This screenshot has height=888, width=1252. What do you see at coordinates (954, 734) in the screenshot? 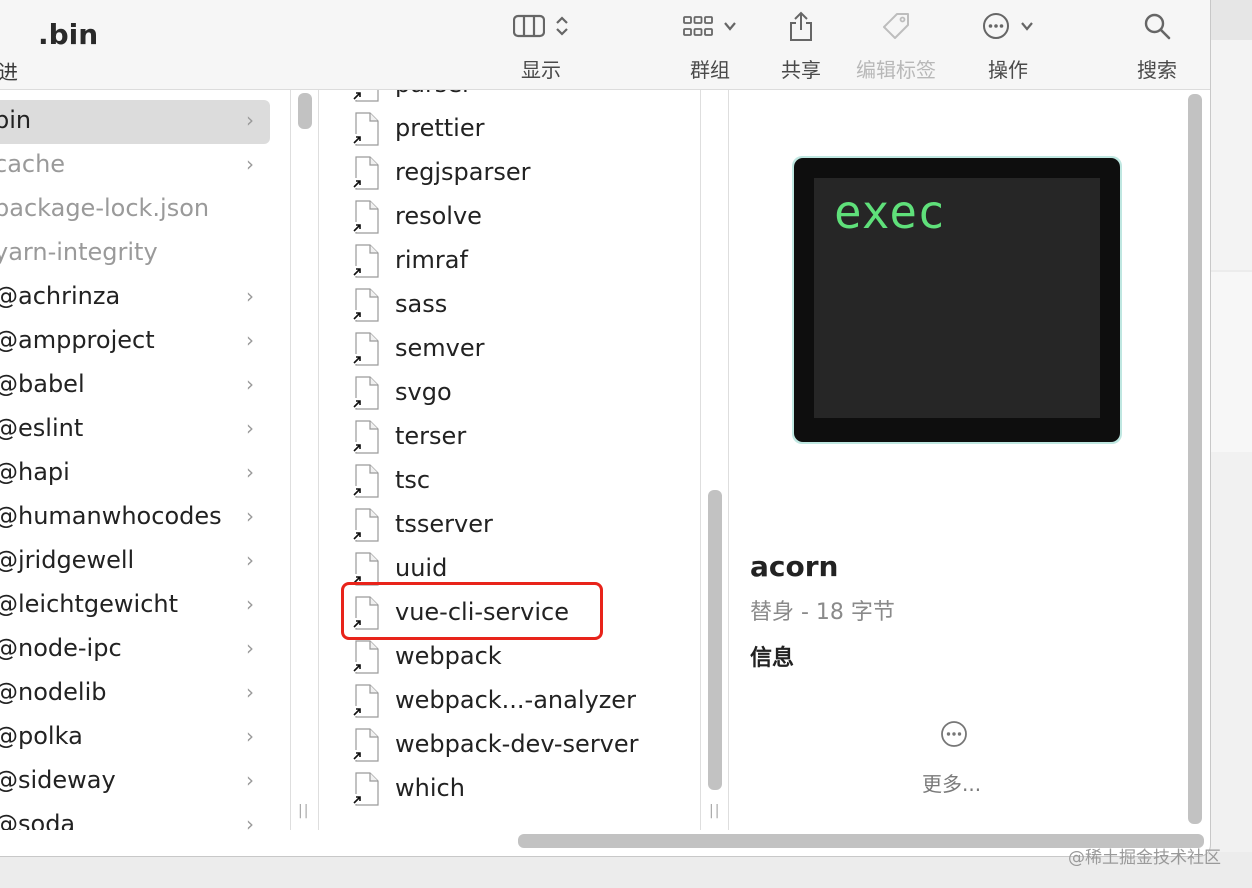
I see `more-circle-icon` at bounding box center [954, 734].